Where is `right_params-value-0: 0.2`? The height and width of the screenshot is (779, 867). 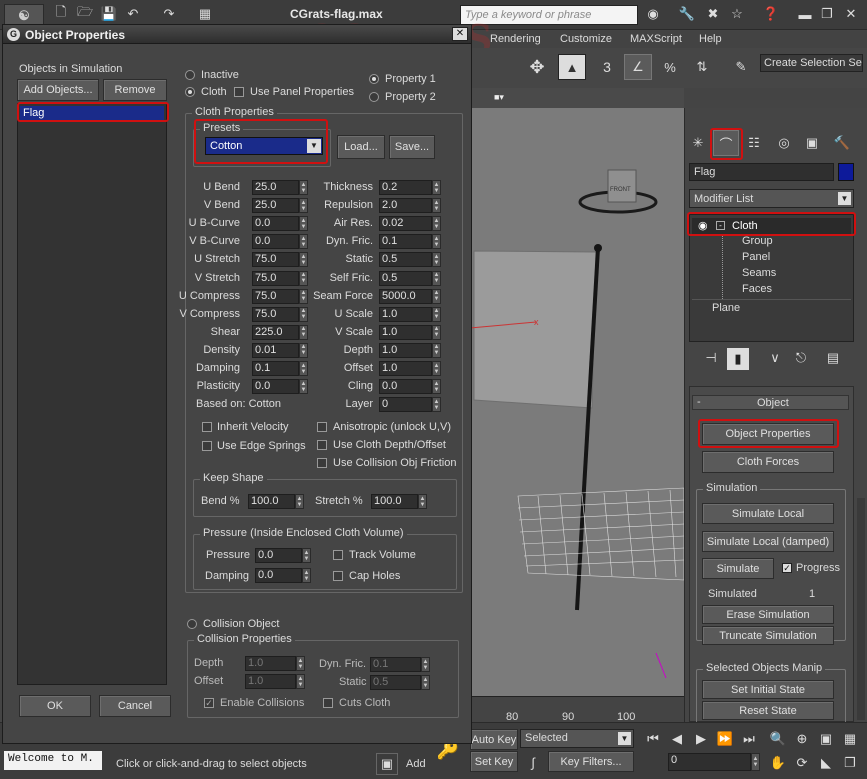 right_params-value-0: 0.2 is located at coordinates (405, 187).